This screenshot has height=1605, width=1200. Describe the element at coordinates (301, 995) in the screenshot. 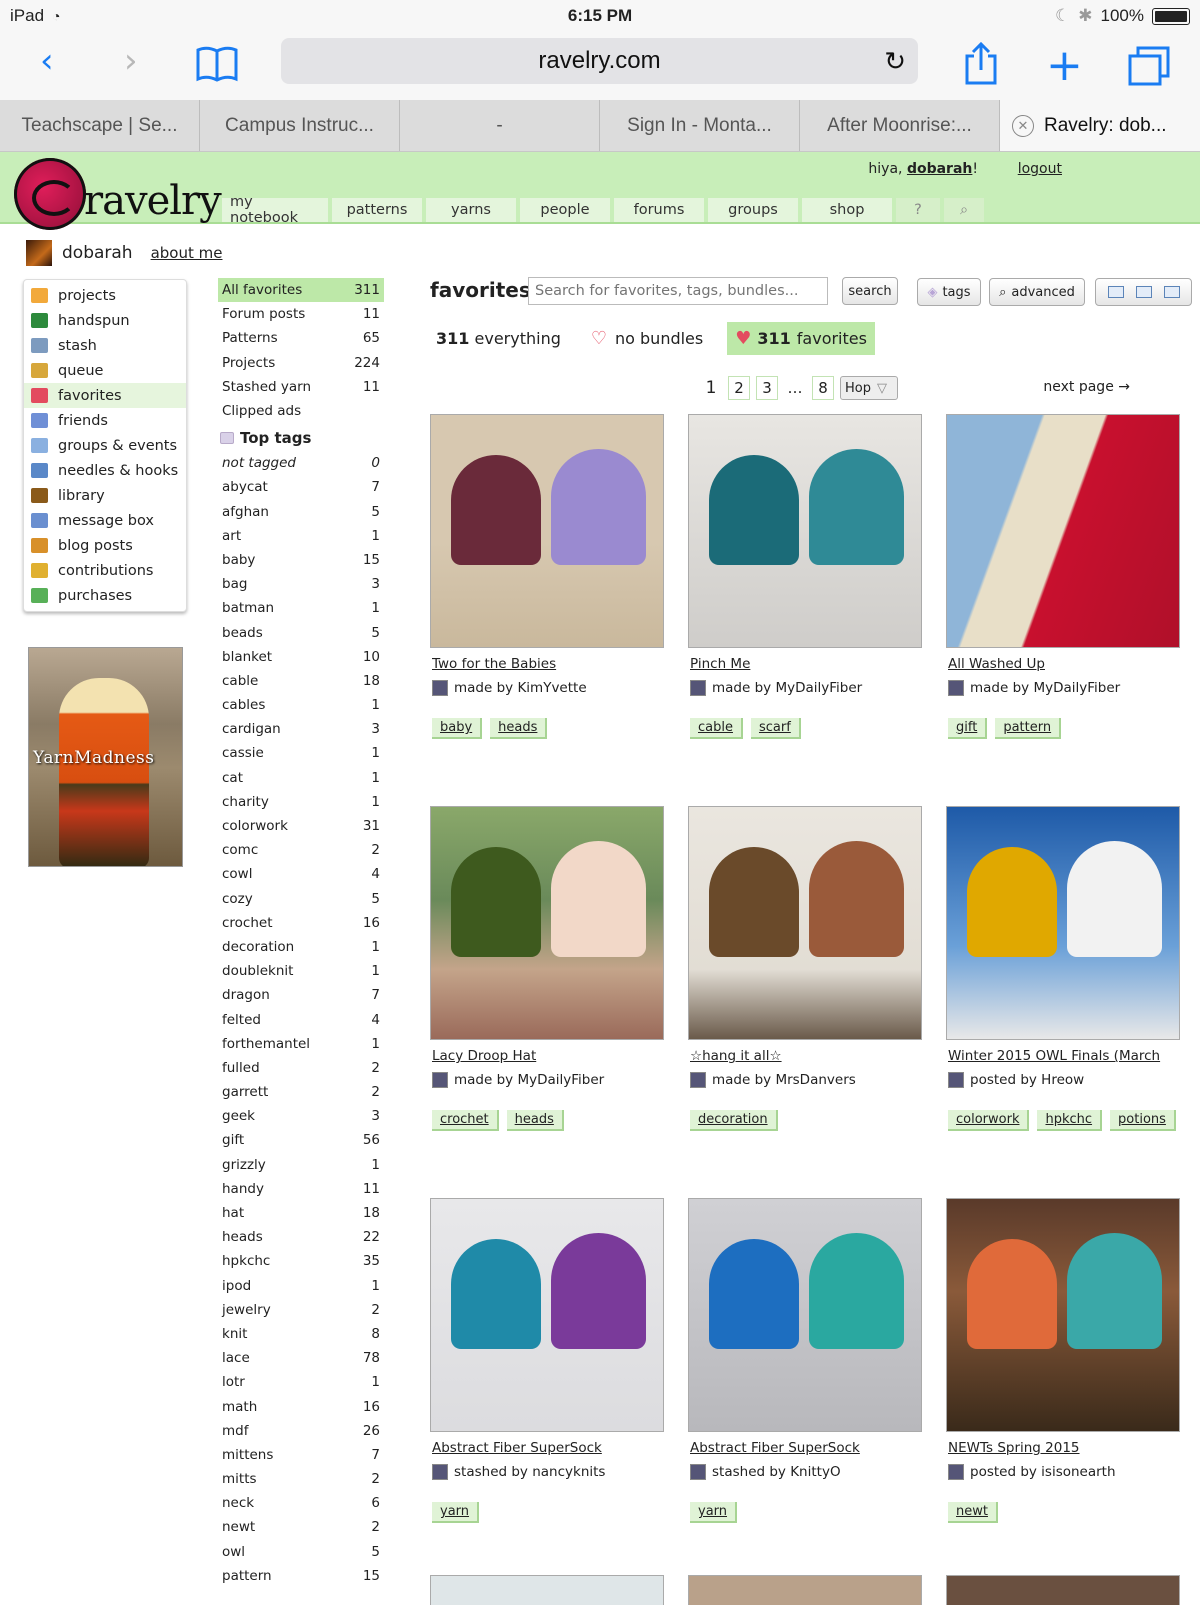

I see `tag-row: dragon 7` at that location.